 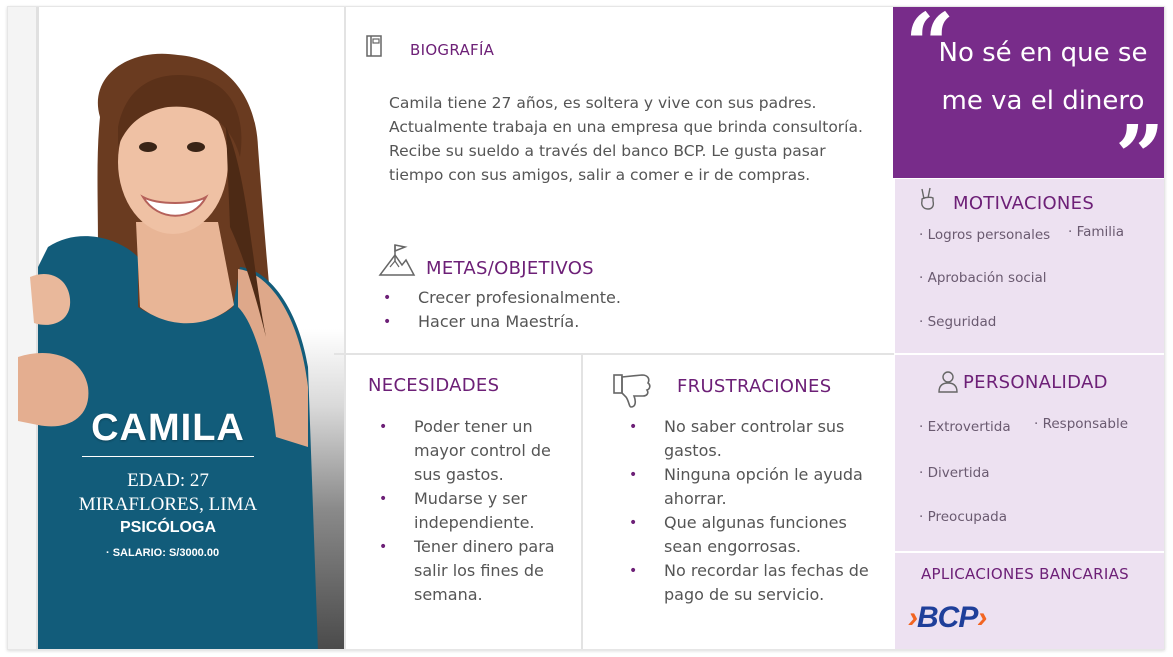 I want to click on divider-photo, so click(x=345, y=328).